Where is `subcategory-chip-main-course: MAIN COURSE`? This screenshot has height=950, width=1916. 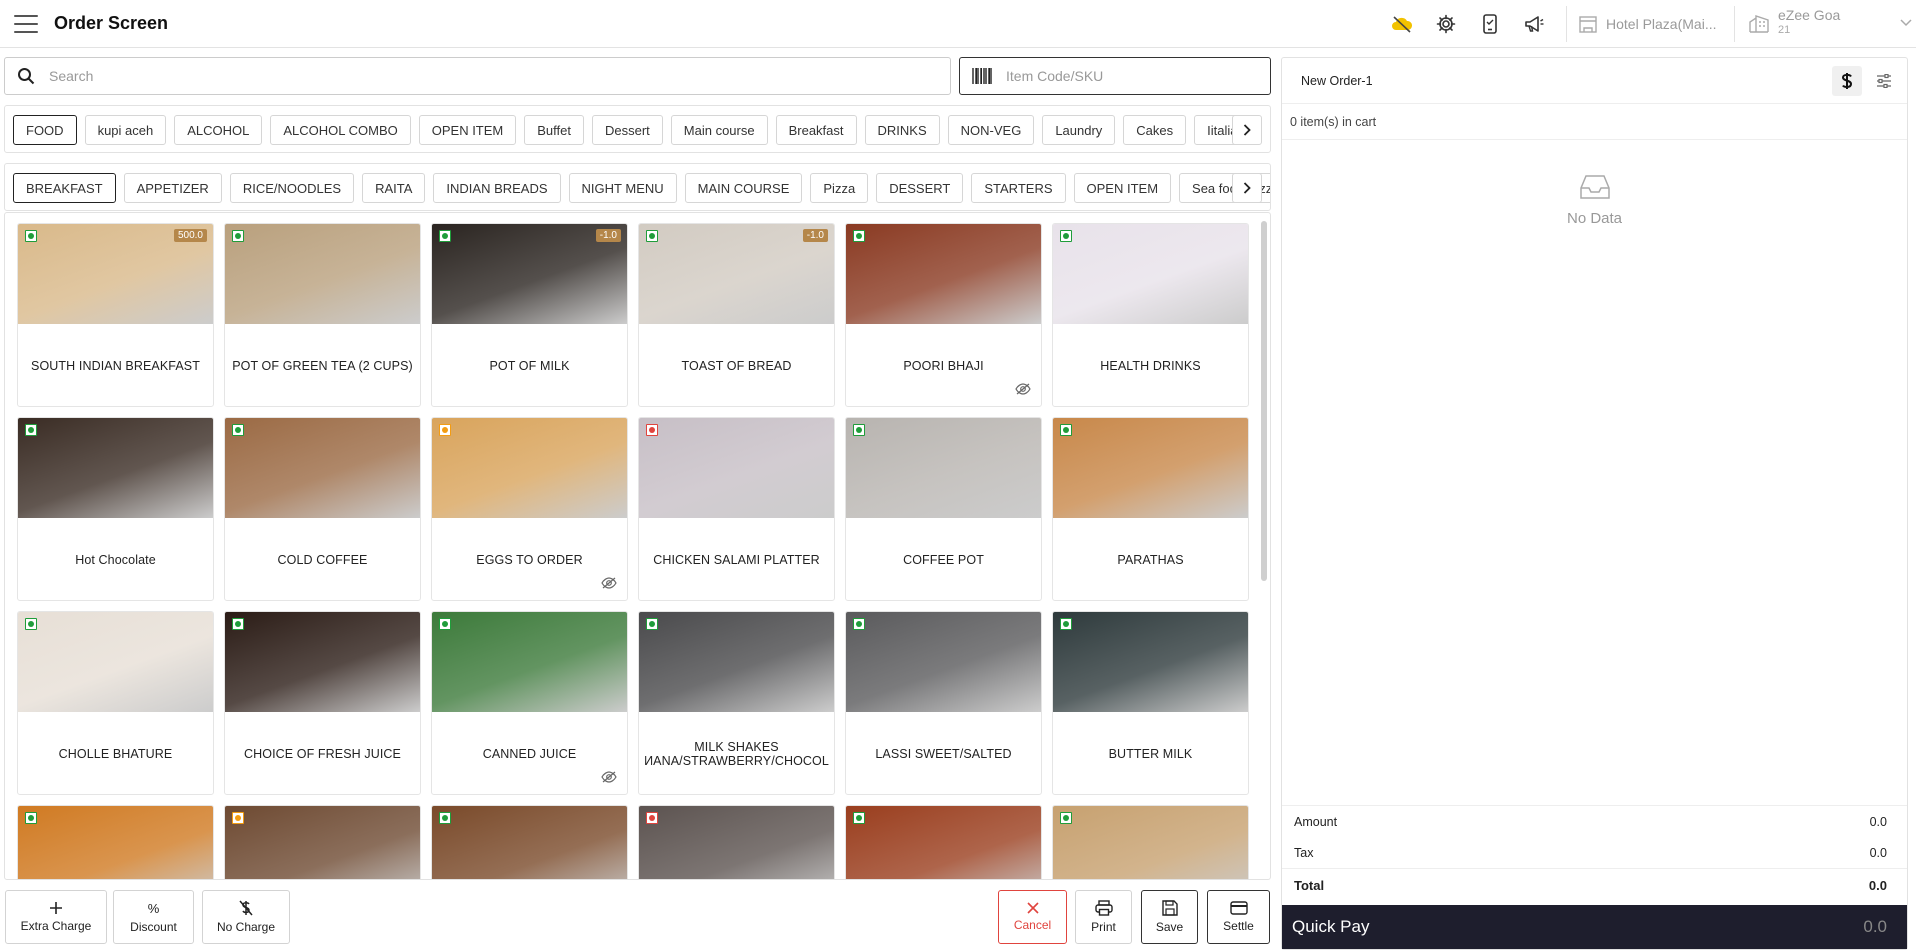 subcategory-chip-main-course: MAIN COURSE is located at coordinates (743, 188).